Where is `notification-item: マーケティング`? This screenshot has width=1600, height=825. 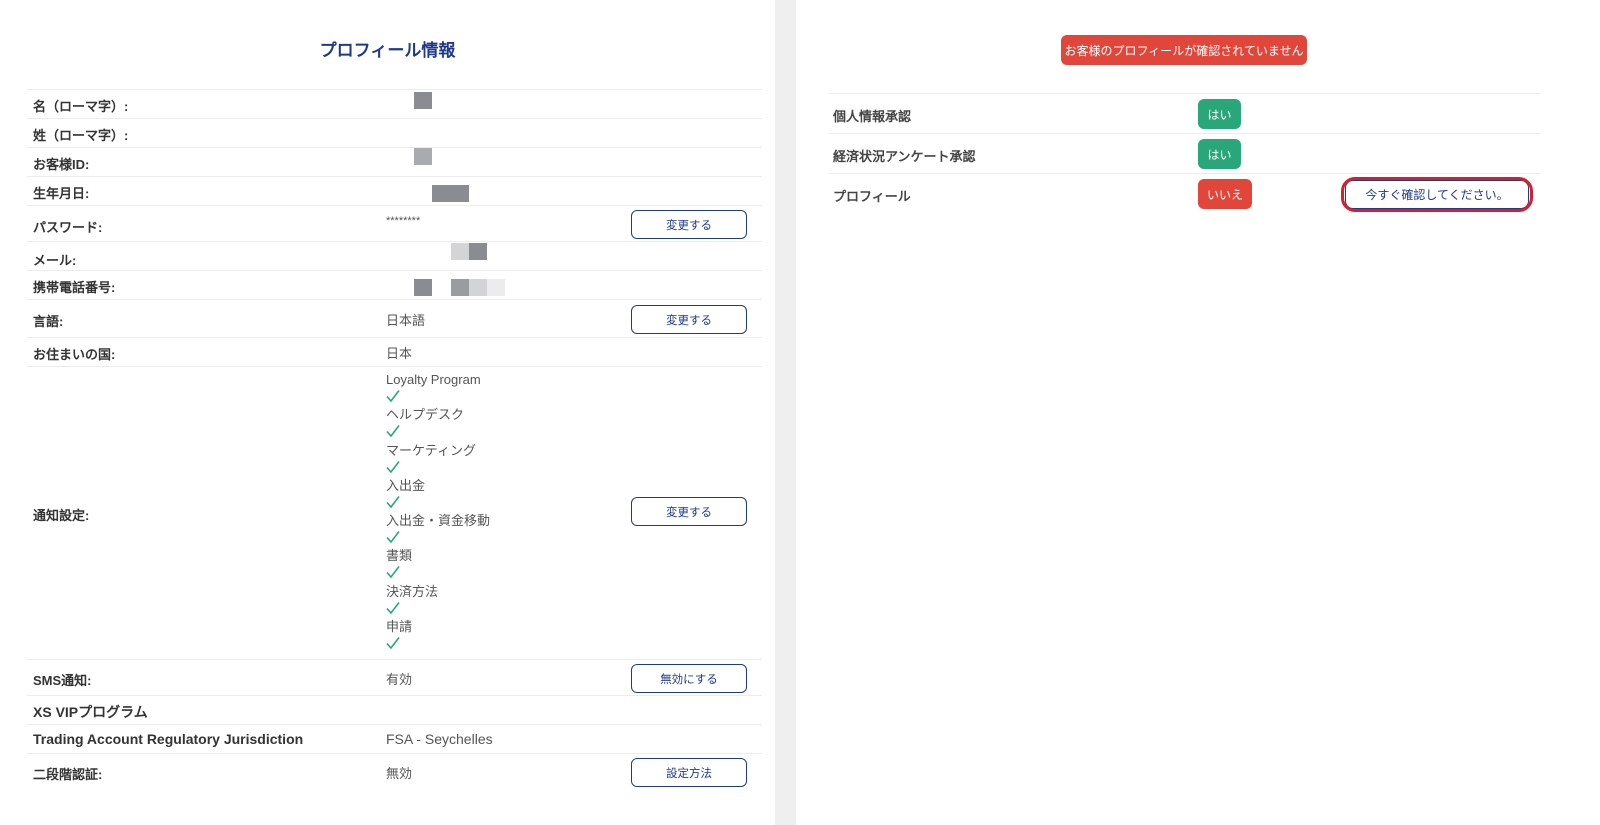
notification-item: マーケティング is located at coordinates (438, 459).